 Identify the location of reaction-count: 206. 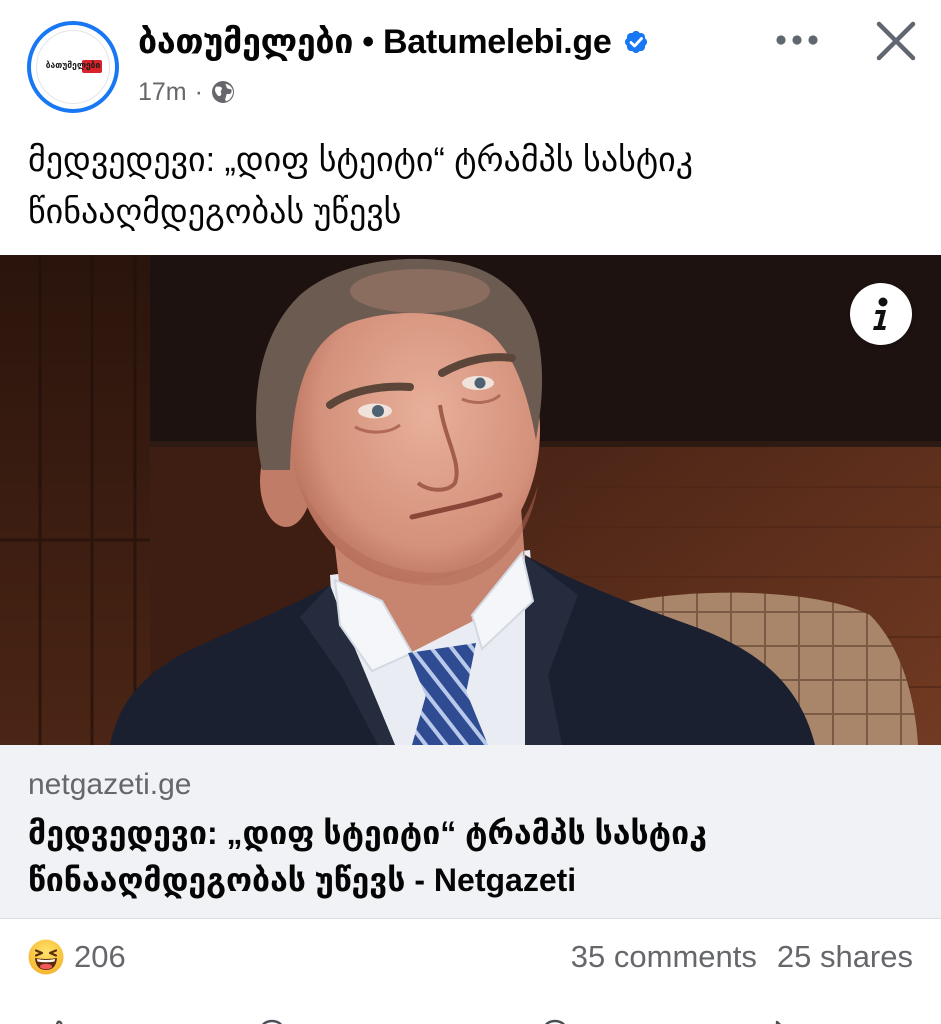
(100, 956).